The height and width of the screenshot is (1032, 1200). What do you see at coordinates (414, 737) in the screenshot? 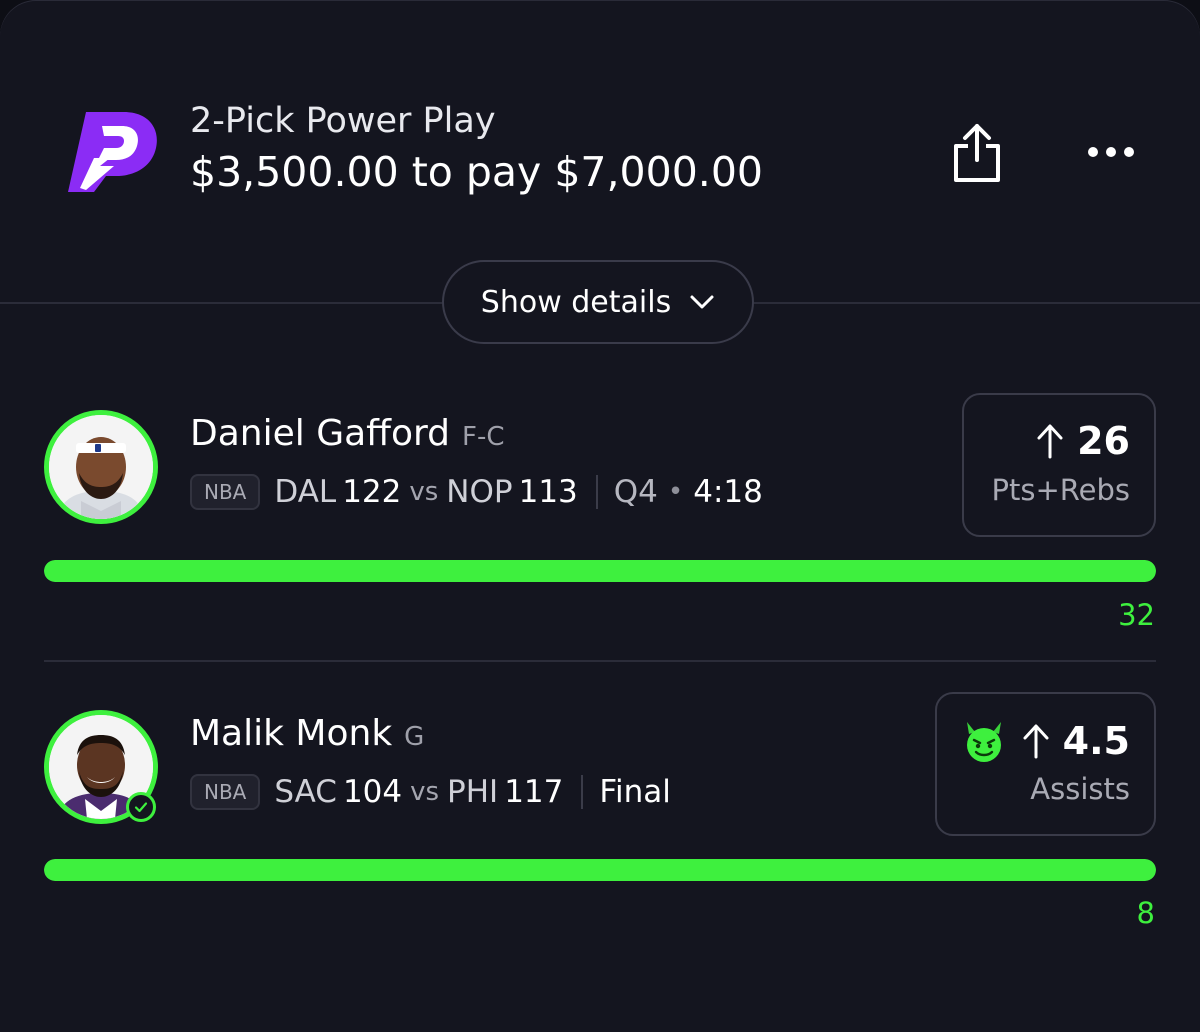
I see `player-position: G` at bounding box center [414, 737].